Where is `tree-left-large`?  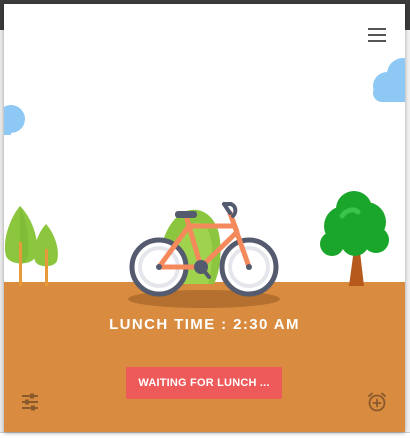
tree-left-large is located at coordinates (21, 246).